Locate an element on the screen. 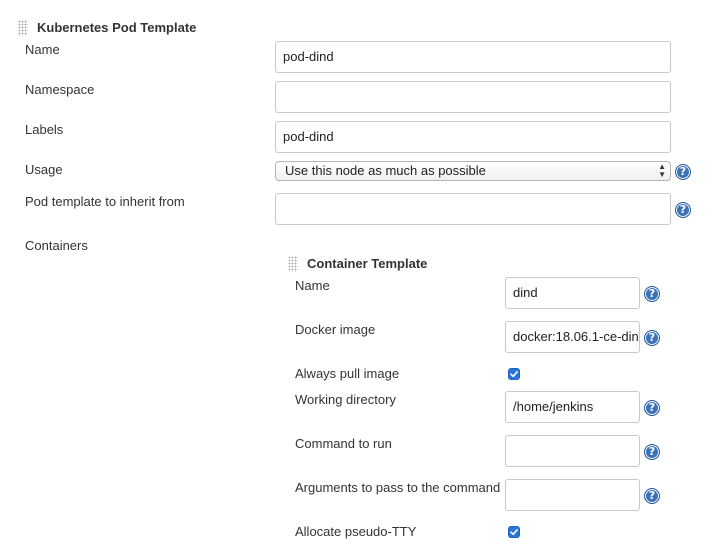 Image resolution: width=726 pixels, height=545 pixels. always-pull-label: Always pull image is located at coordinates (347, 373).